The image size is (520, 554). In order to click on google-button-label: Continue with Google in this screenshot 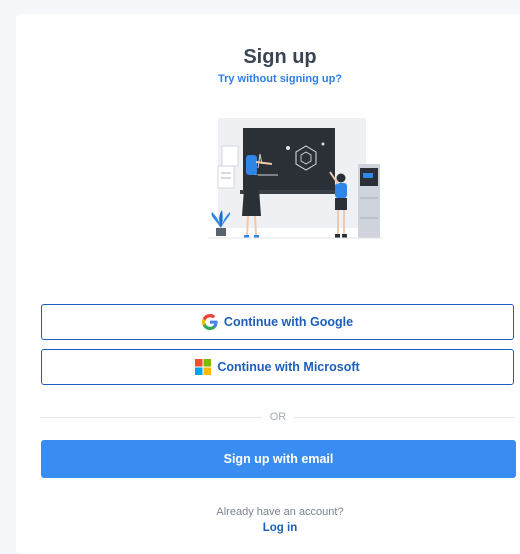, I will do `click(288, 322)`.